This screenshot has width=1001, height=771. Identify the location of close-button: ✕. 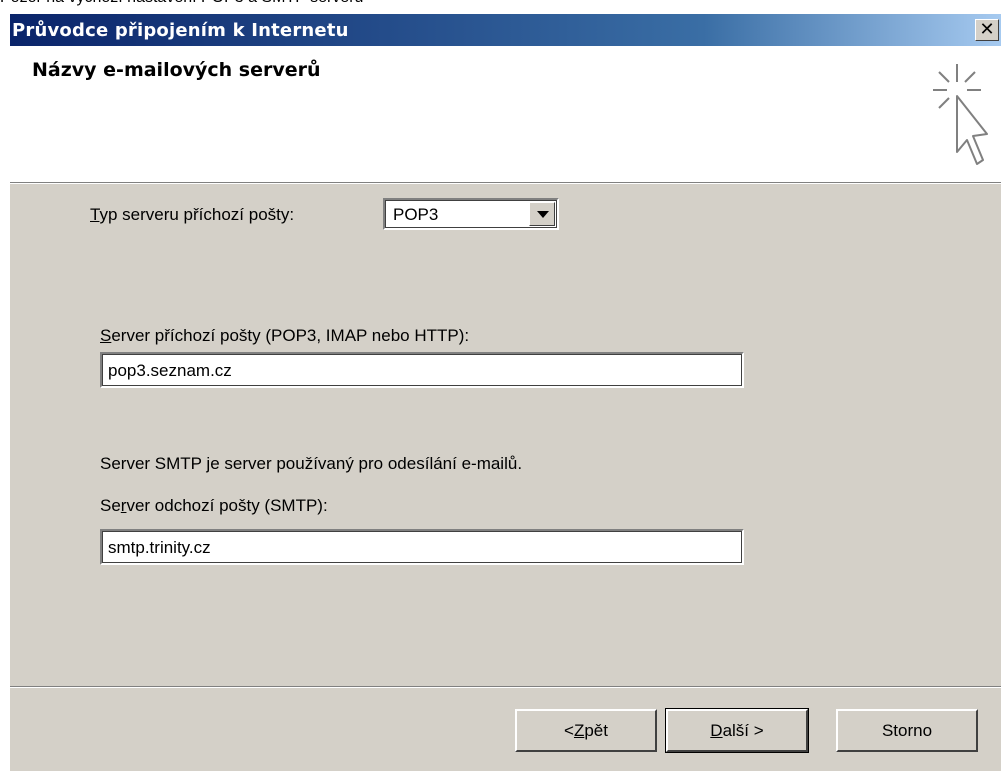
(987, 30).